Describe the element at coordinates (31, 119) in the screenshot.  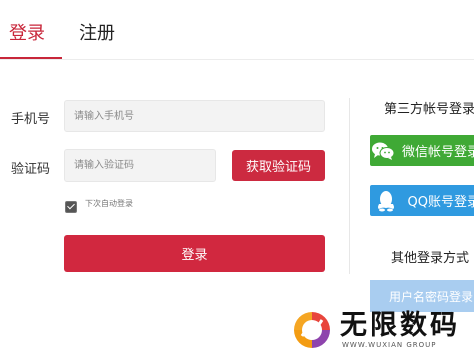
I see `phone-label: 手机号` at that location.